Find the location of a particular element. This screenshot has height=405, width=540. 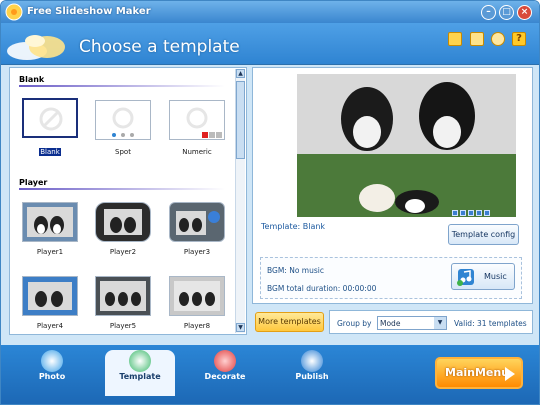

template-thumb-blank is located at coordinates (50, 118).